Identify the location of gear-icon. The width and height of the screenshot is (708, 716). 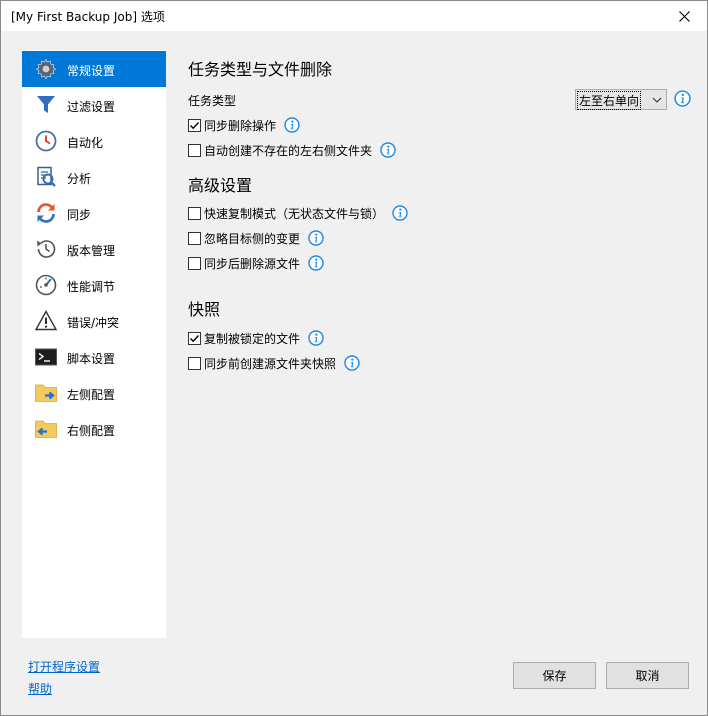
(46, 69).